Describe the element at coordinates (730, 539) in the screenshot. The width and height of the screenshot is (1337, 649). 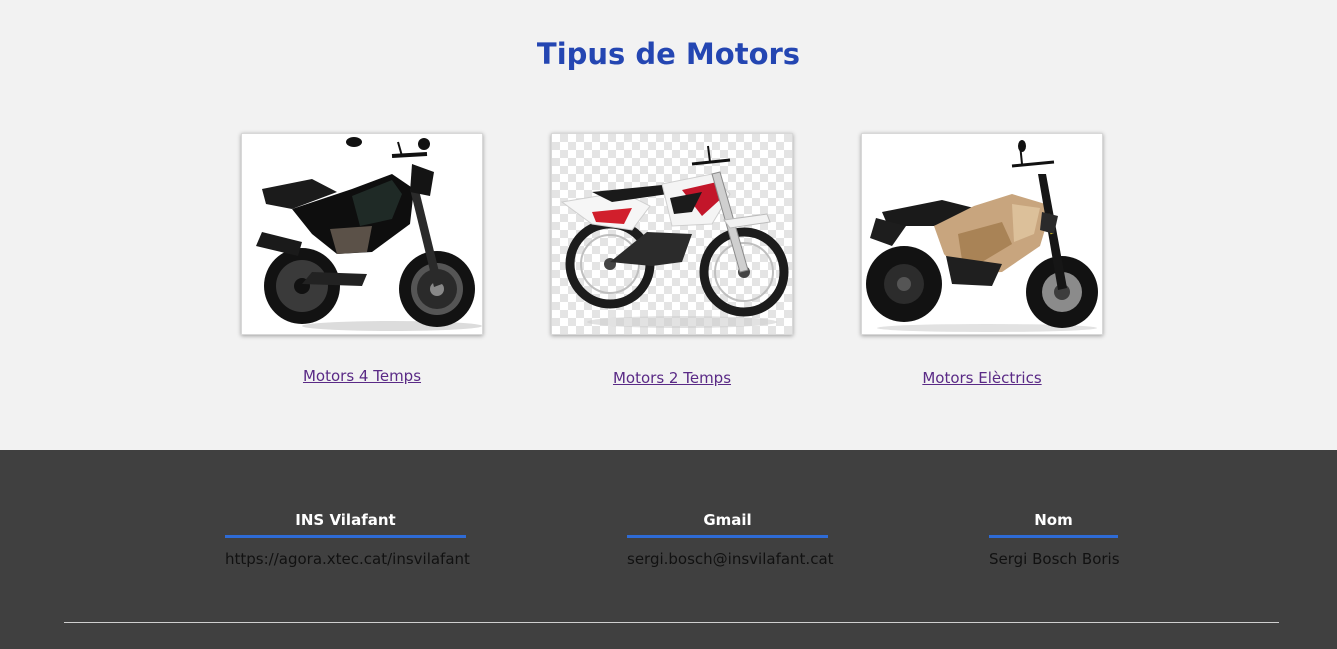
I see `footer-col-gmail: Gmail sergi.bosch@insvilafant.cat` at that location.